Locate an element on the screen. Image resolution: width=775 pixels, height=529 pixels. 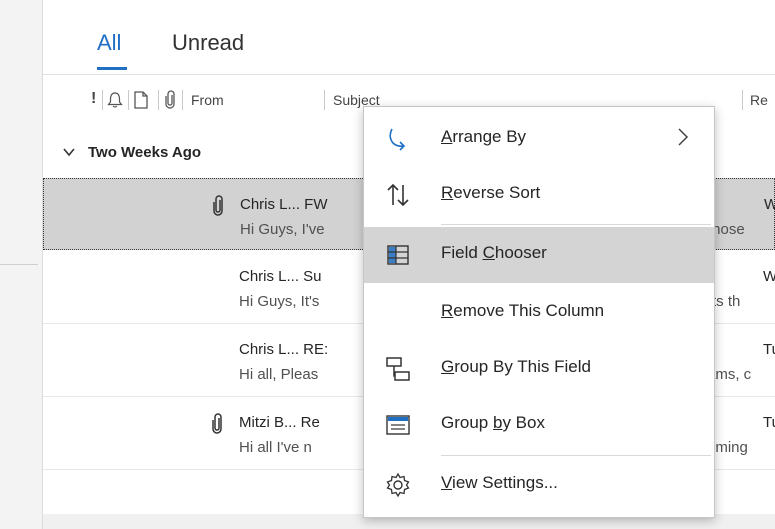
menu-item-group-by-this-field: Group By This Field is located at coordinates (539, 369).